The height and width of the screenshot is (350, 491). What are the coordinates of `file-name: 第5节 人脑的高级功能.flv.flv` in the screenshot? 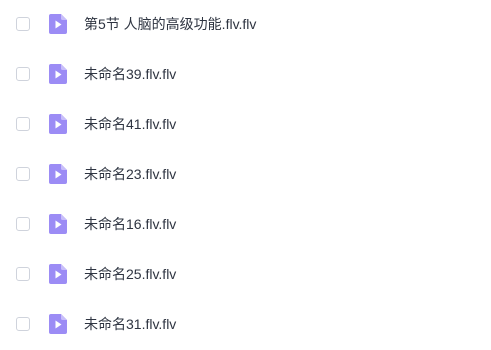 It's located at (170, 24).